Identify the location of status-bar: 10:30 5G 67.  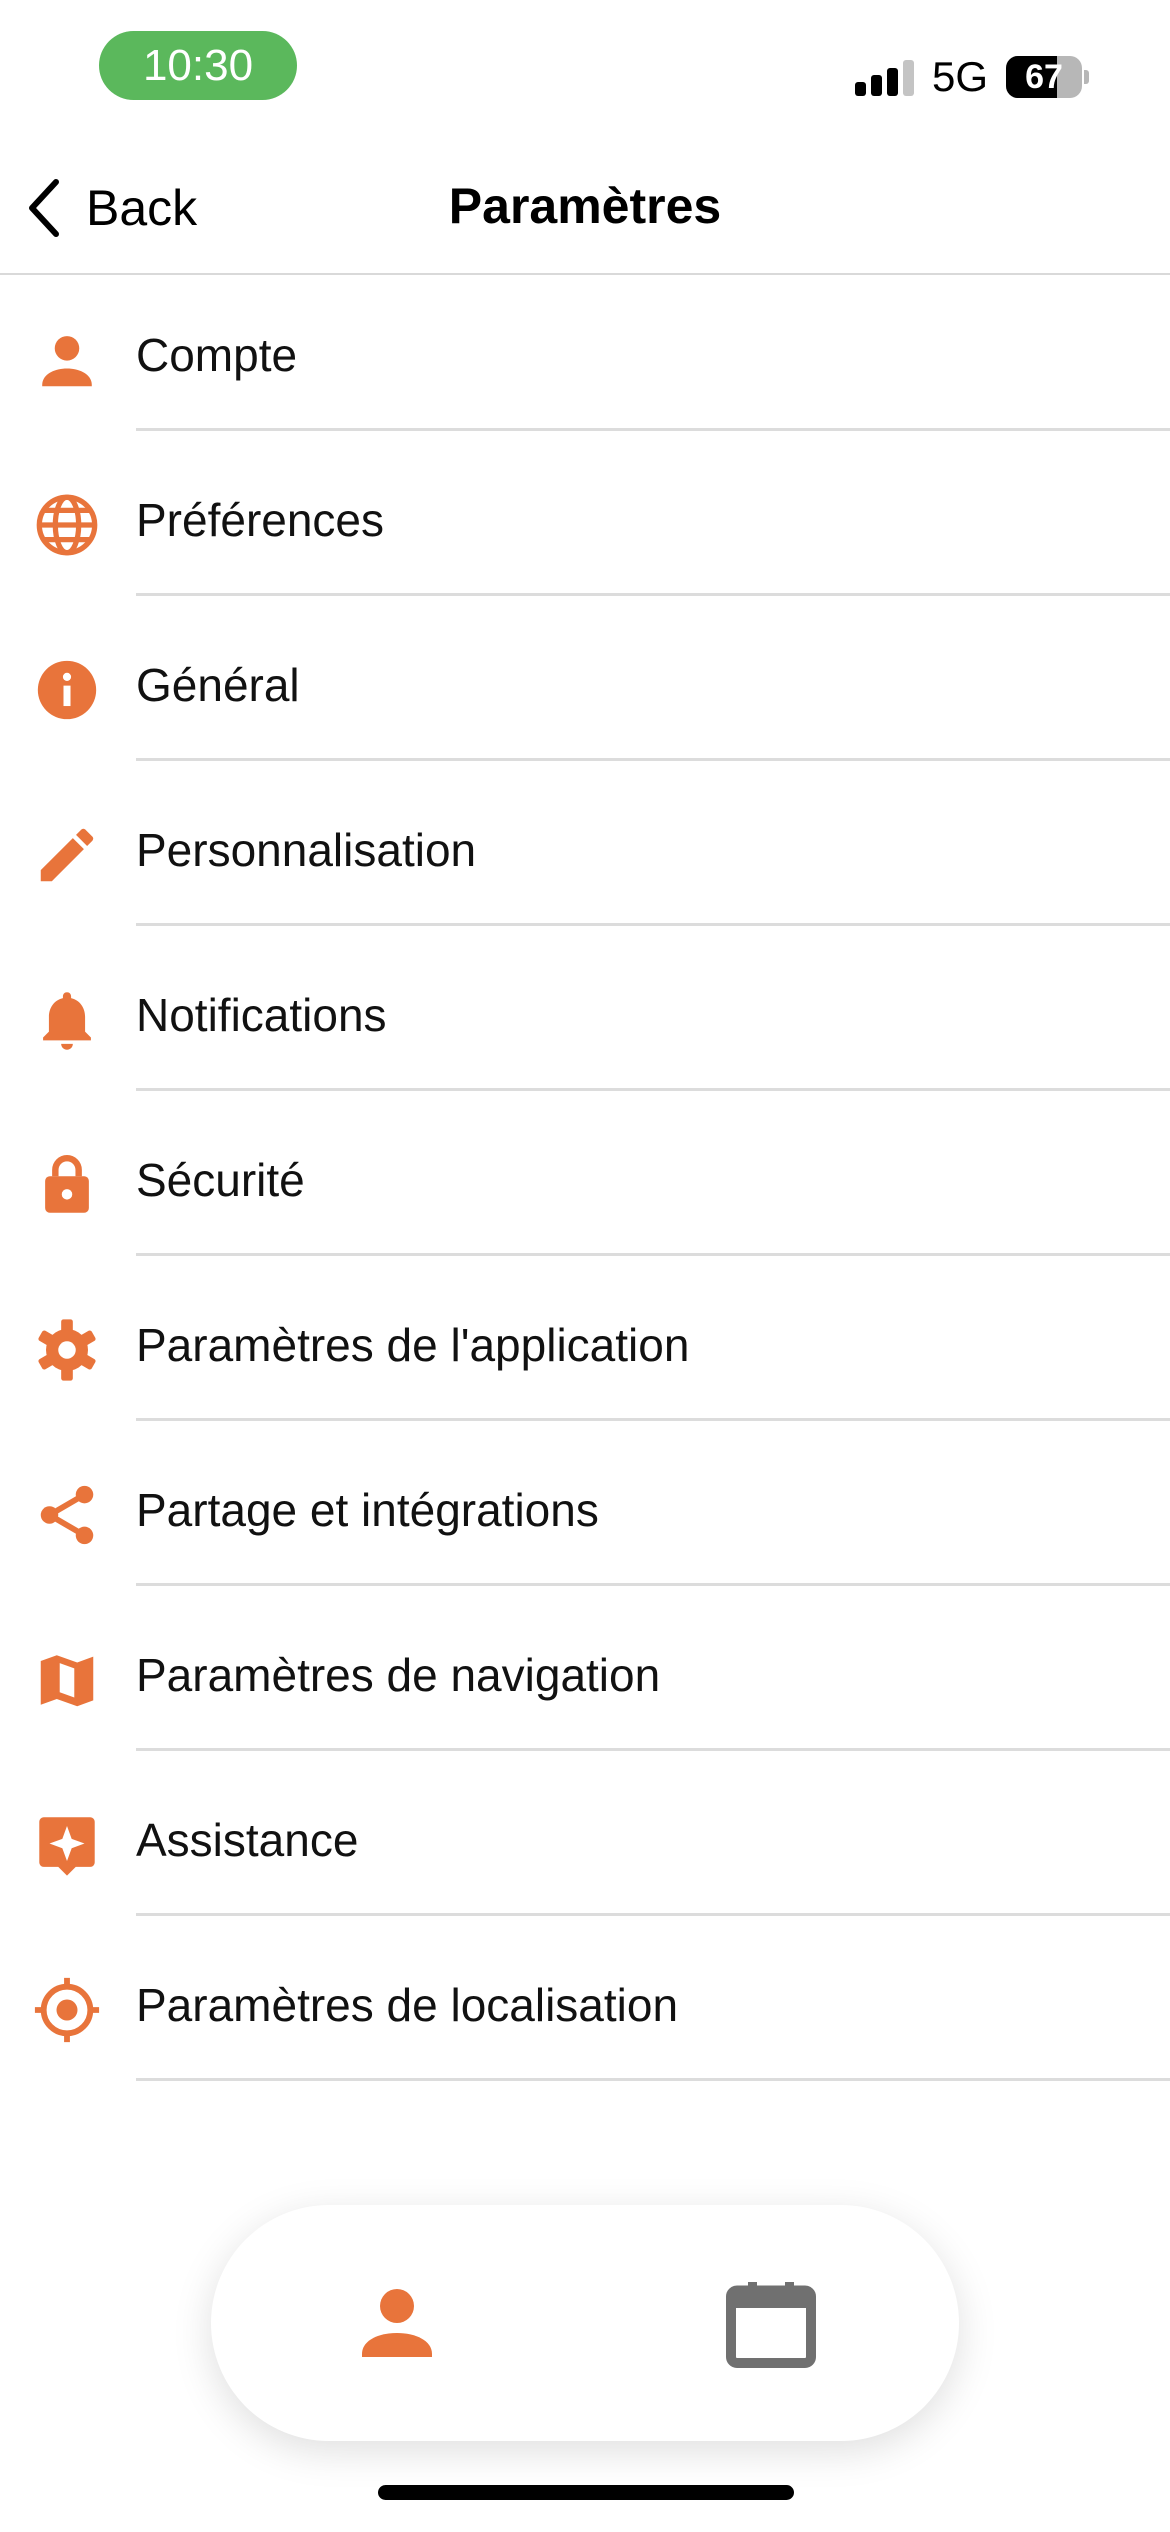
(585, 70).